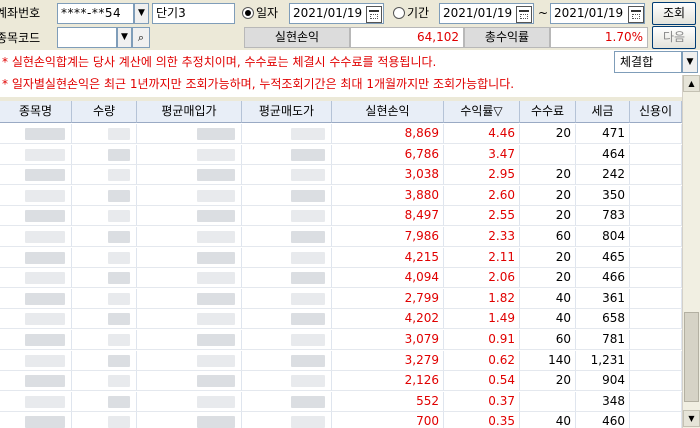  What do you see at coordinates (603, 420) in the screenshot?
I see `tax-cell: 460` at bounding box center [603, 420].